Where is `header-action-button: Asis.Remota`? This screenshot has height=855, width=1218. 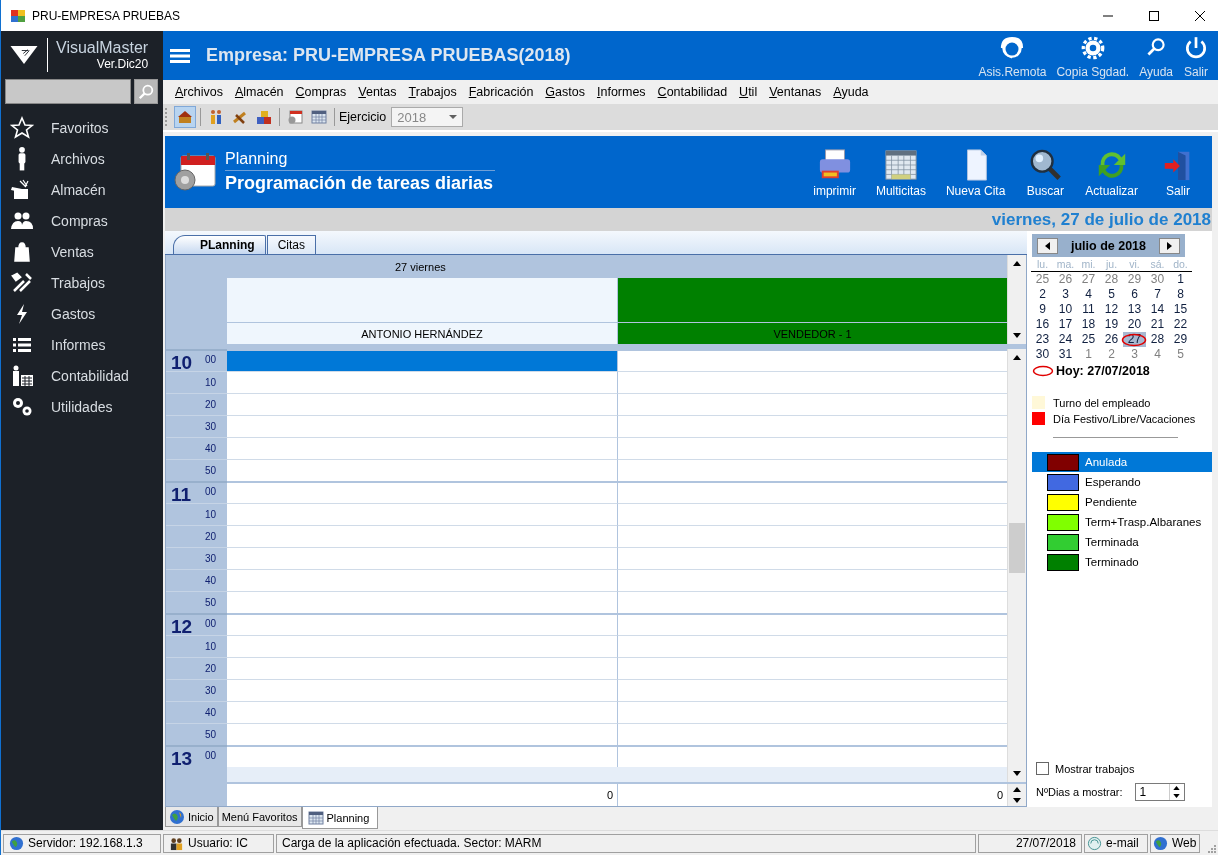 header-action-button: Asis.Remota is located at coordinates (1012, 57).